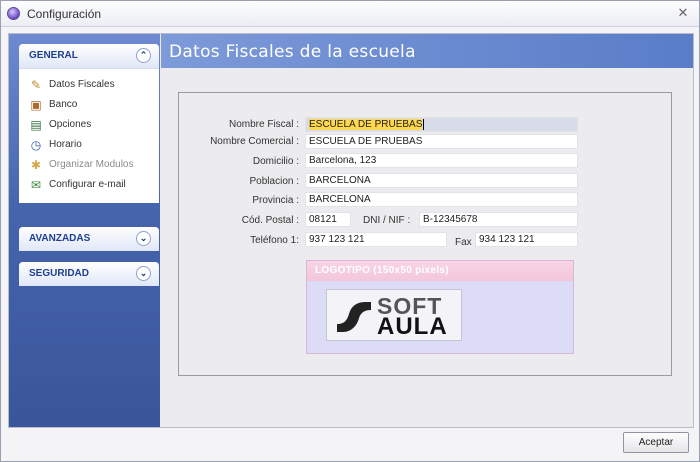  Describe the element at coordinates (683, 13) in the screenshot. I see `close-icon: ✕` at that location.